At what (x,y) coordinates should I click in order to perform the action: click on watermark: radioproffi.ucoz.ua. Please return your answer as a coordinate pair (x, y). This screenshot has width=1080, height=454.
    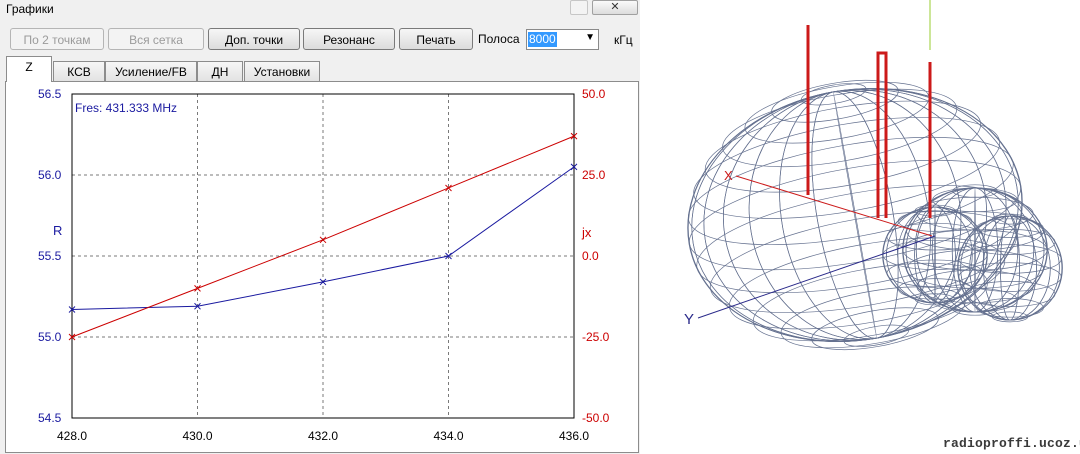
    Looking at the image, I should click on (1011, 443).